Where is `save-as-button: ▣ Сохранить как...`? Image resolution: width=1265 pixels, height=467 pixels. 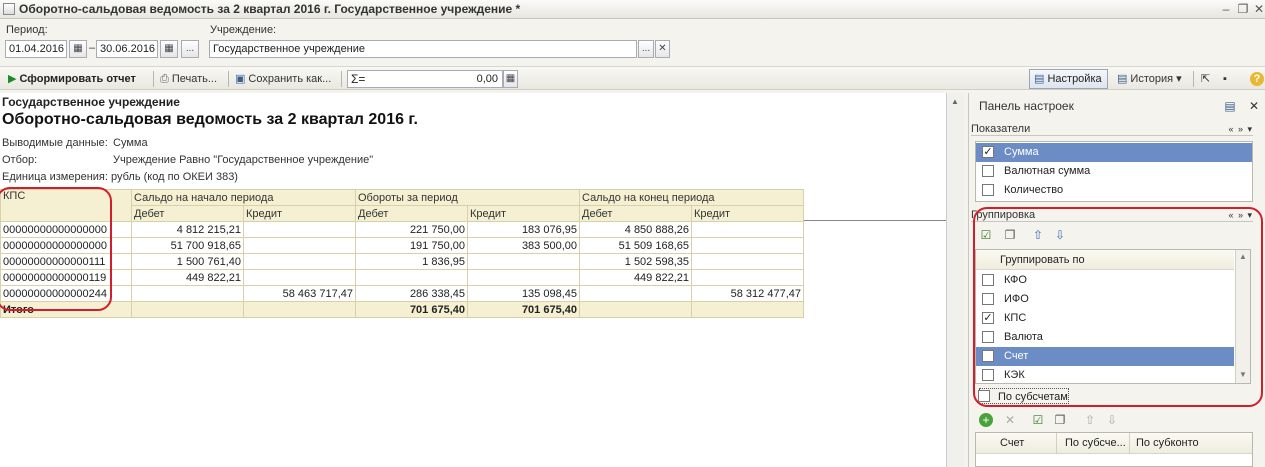
save-as-button: ▣ Сохранить как... is located at coordinates (283, 79).